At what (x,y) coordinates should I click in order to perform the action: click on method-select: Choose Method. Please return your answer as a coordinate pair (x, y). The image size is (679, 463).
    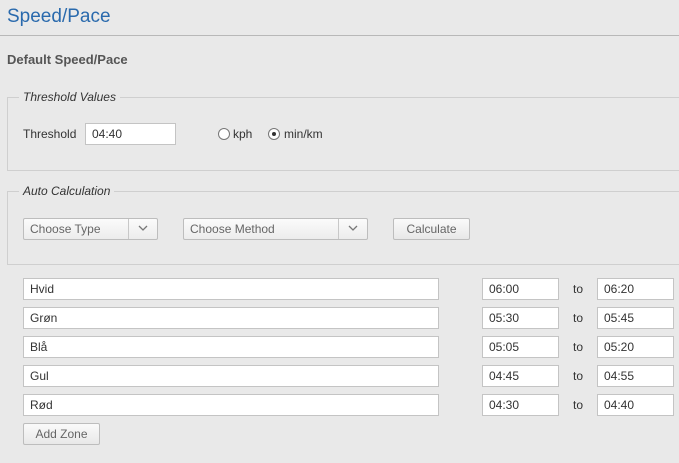
    Looking at the image, I should click on (275, 229).